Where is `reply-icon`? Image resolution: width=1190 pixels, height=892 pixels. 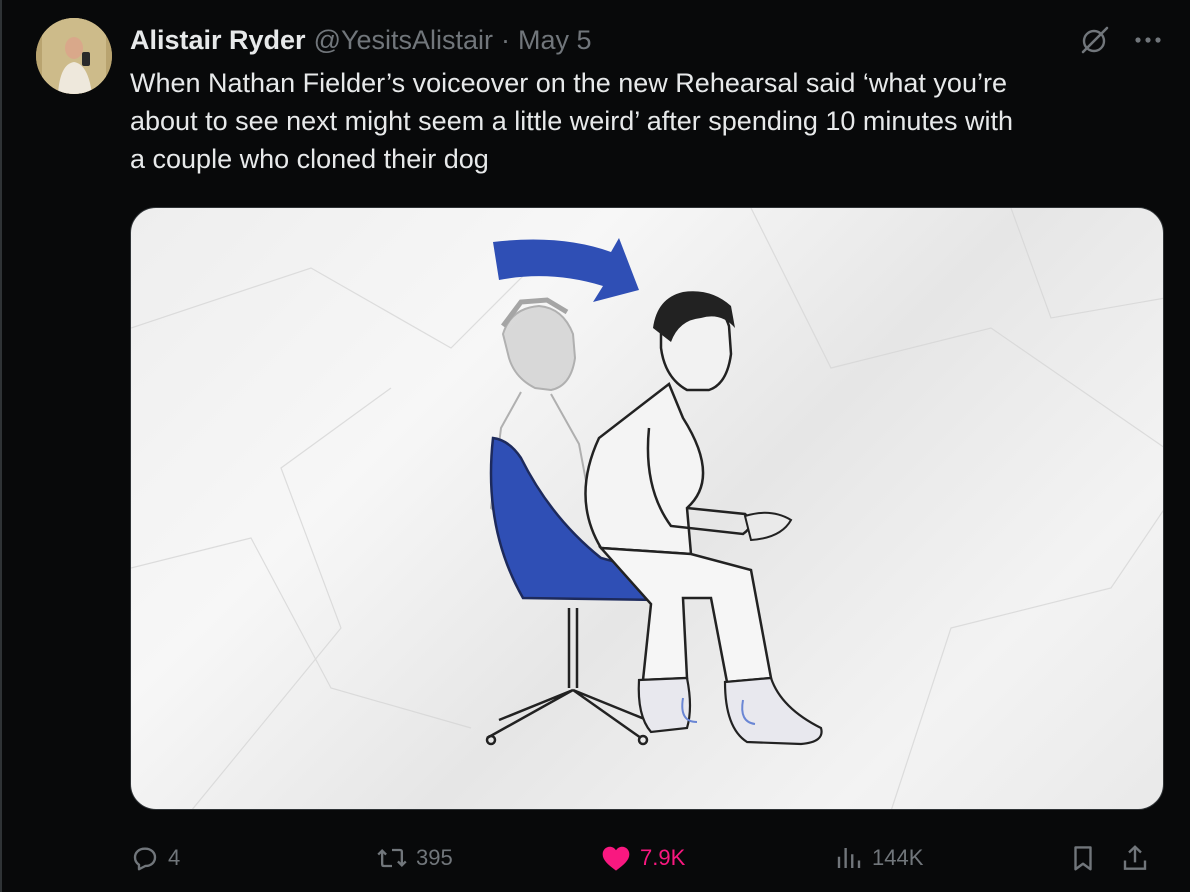 reply-icon is located at coordinates (145, 859).